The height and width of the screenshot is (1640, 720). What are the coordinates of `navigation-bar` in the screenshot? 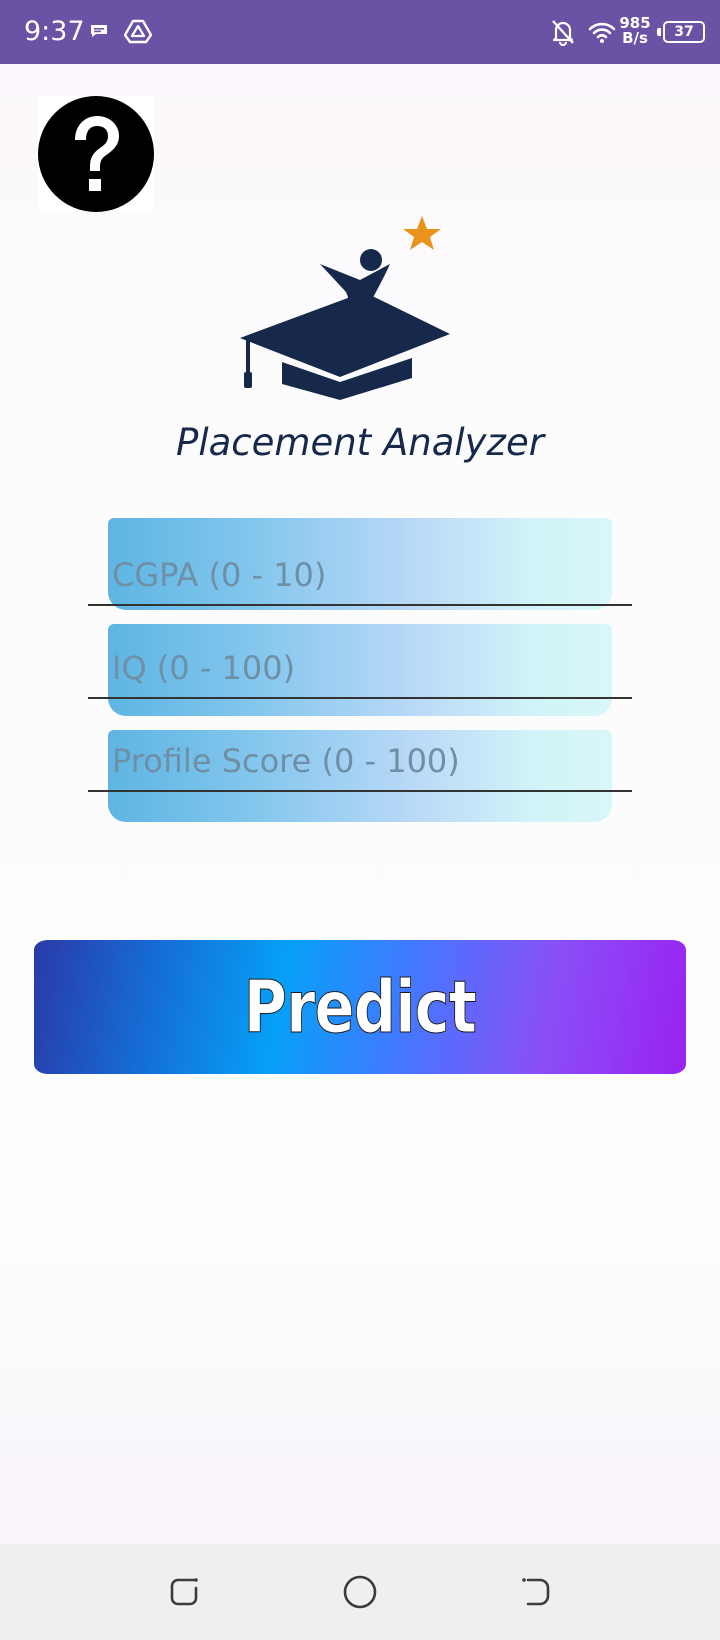 It's located at (360, 1592).